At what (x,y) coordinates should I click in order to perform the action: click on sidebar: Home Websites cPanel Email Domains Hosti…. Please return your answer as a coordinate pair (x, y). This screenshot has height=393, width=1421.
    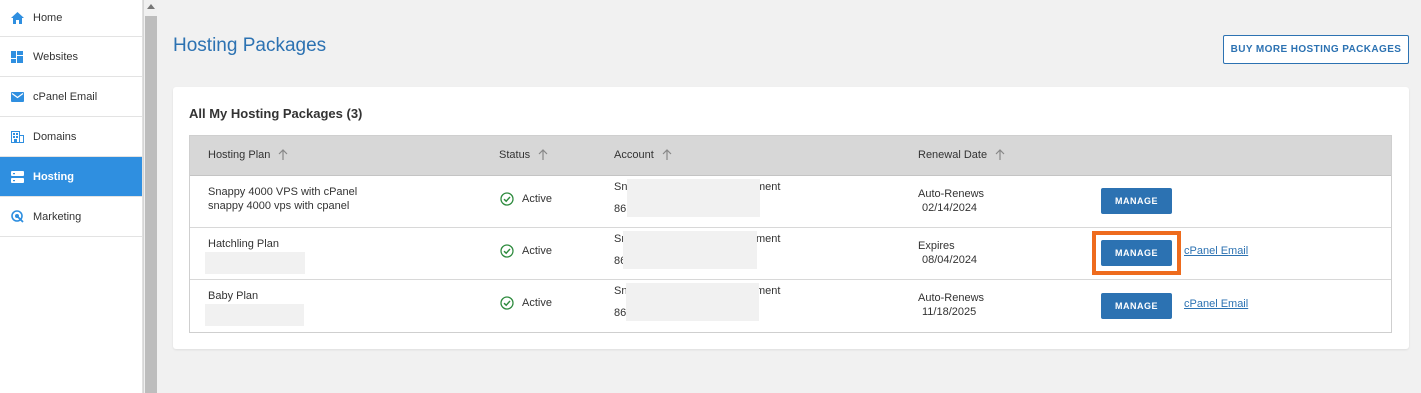
    Looking at the image, I should click on (71, 196).